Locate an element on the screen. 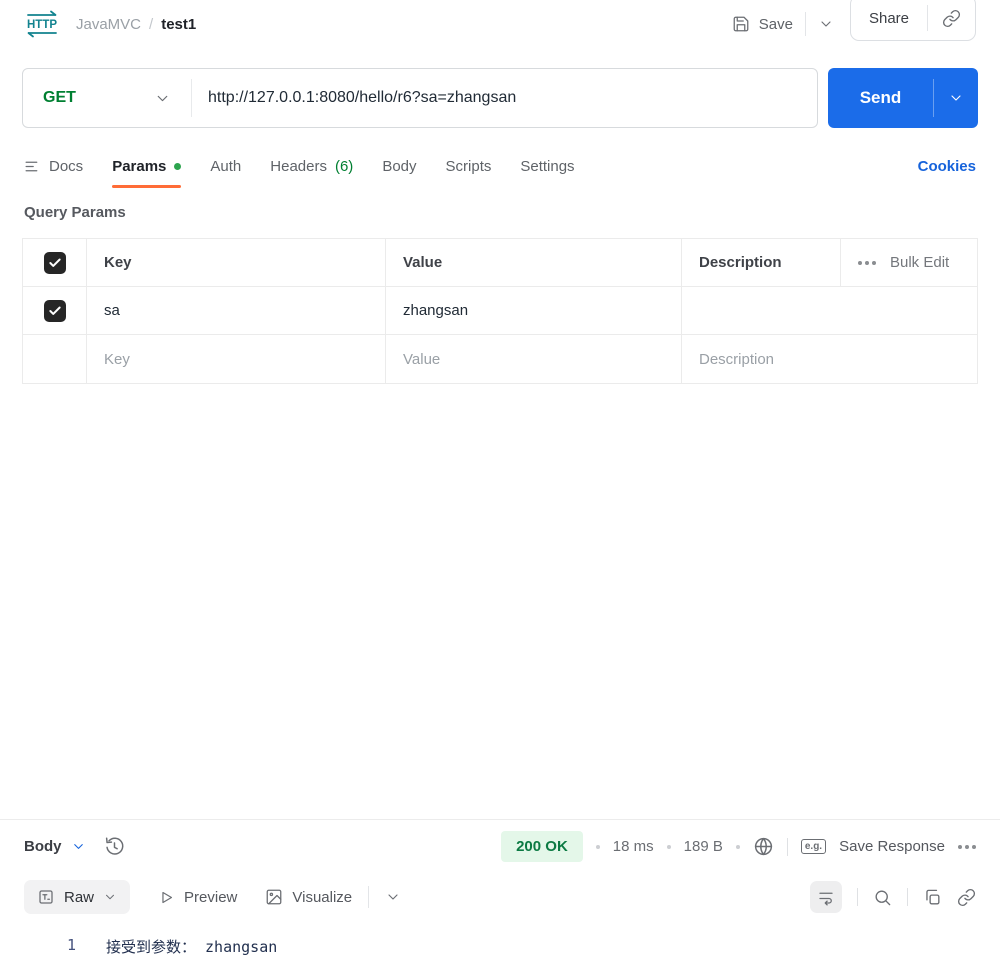 The width and height of the screenshot is (1000, 957). table-header-row: Key Value Description Bulk Edit is located at coordinates (500, 263).